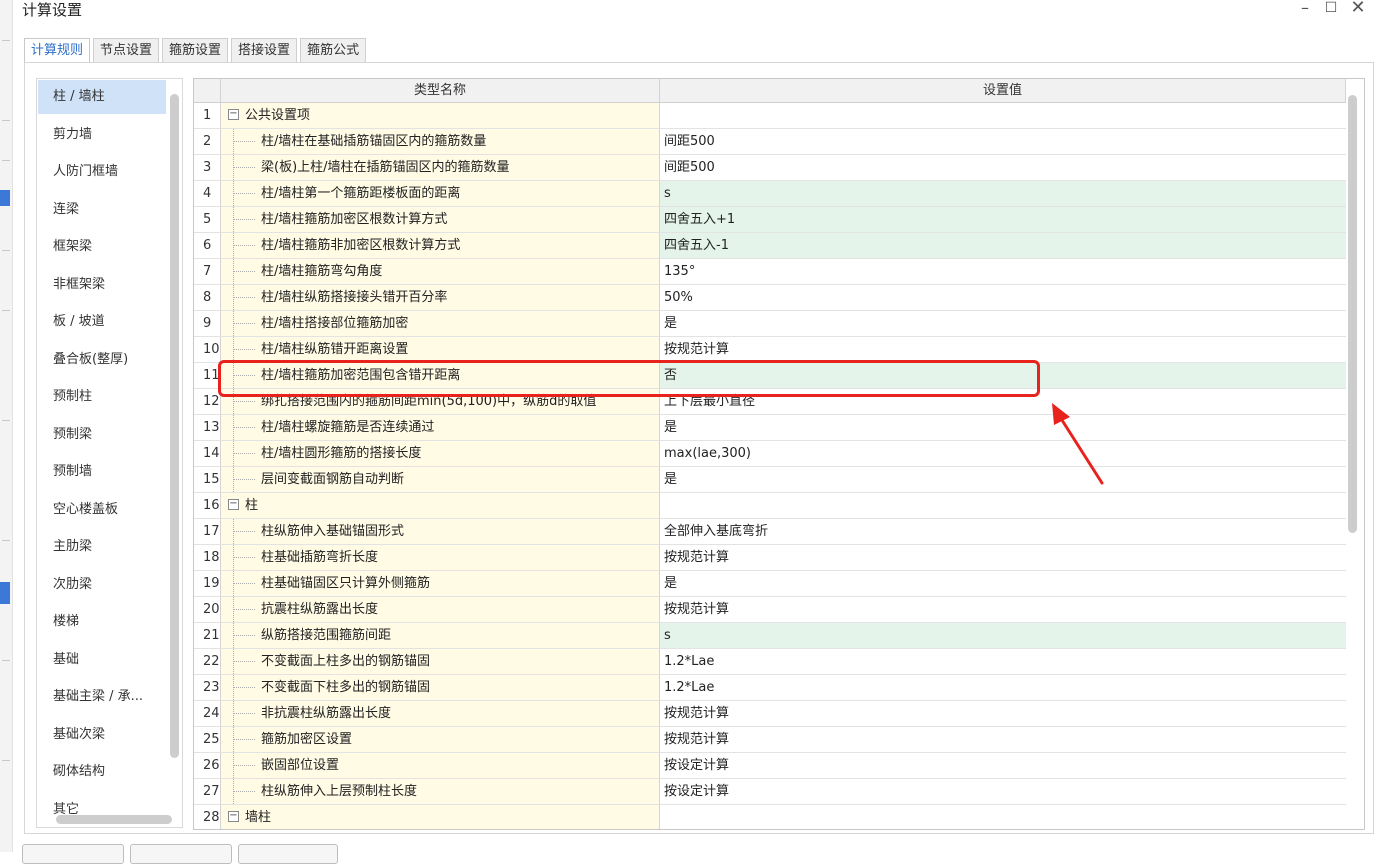 The height and width of the screenshot is (864, 1377). I want to click on table-row: 23 不变截面下柱多出的钢筋锚固 1.2*Lae, so click(770, 688).